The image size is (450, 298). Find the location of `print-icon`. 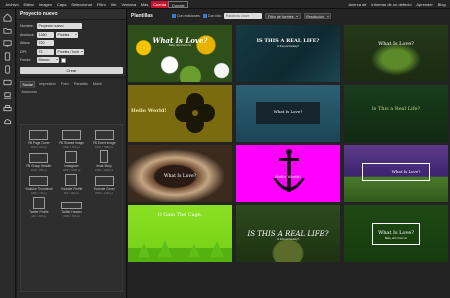

print-icon is located at coordinates (8, 108).